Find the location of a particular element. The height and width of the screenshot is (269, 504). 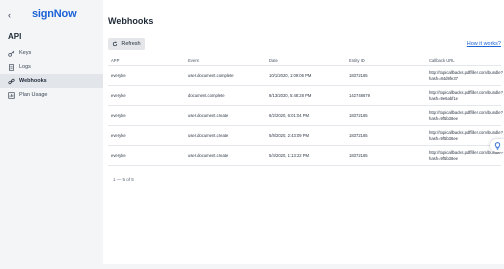

table-header-row: APP Event Date Entity ID Callback URL is located at coordinates (304, 60).